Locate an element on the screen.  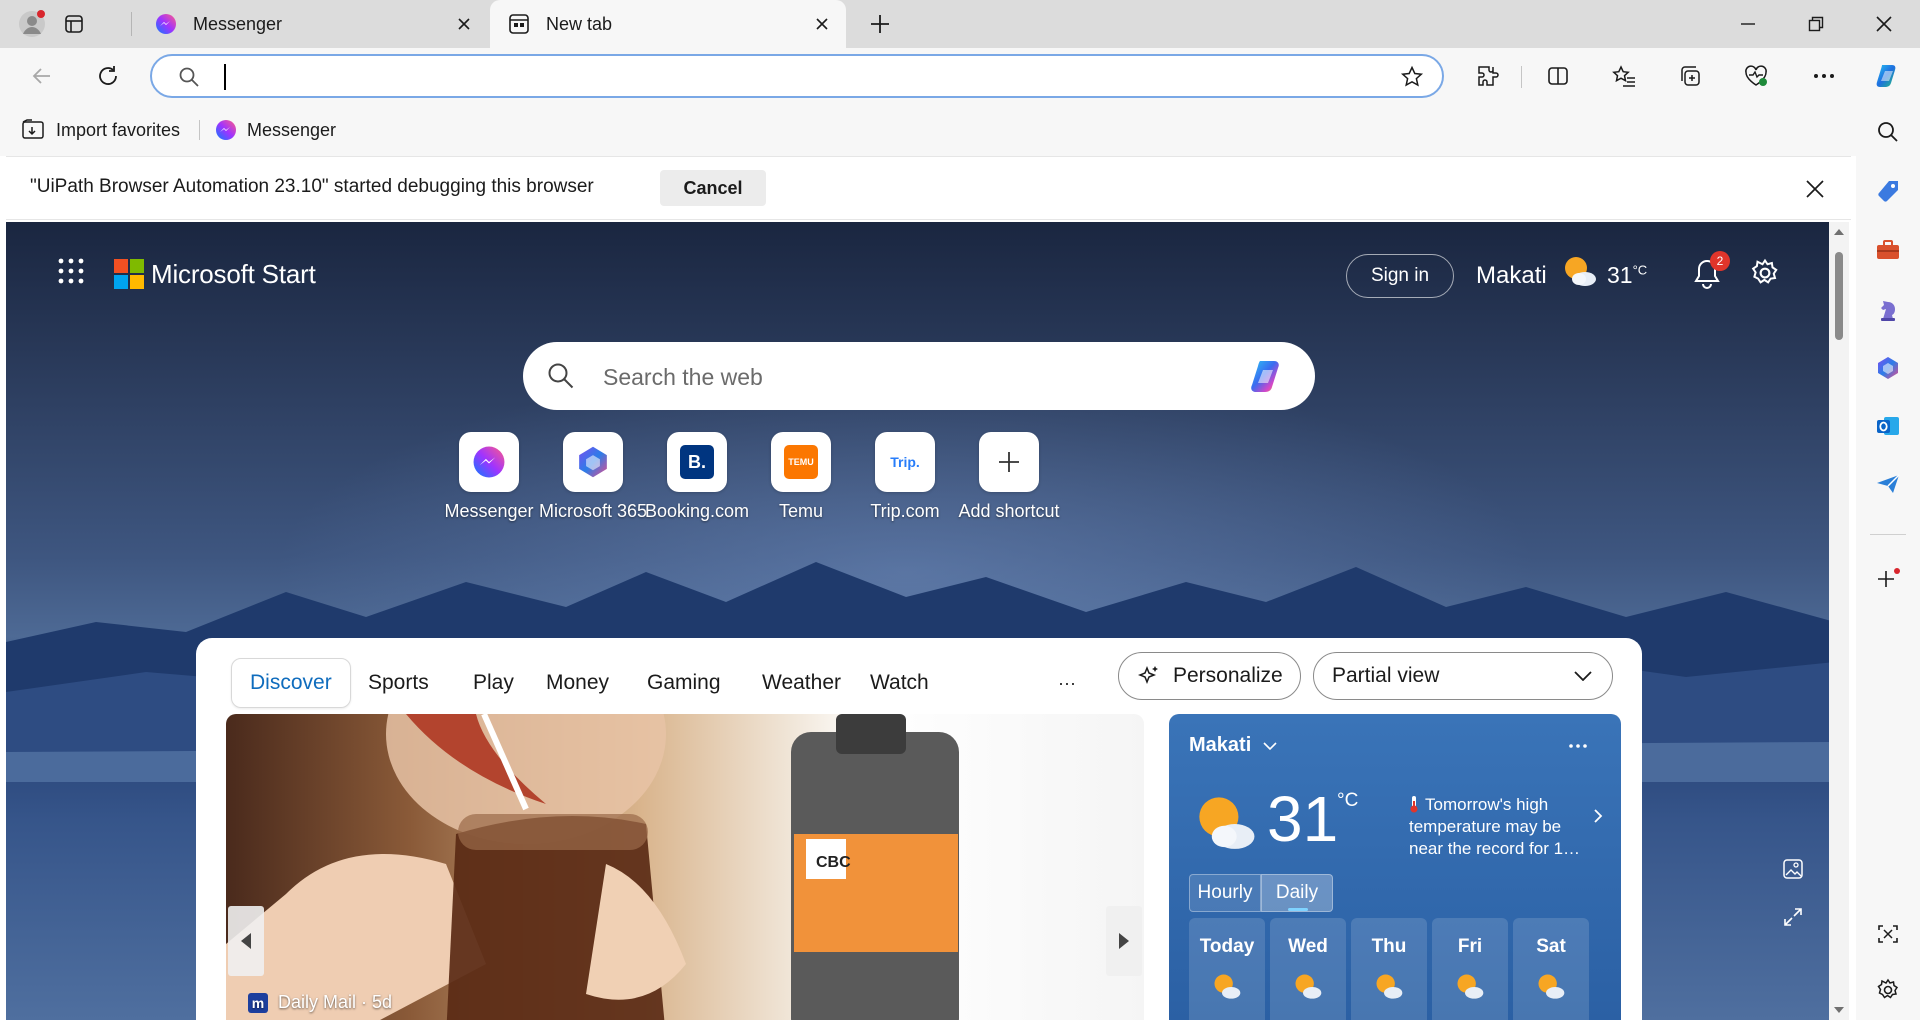
booking-glyph: B. is located at coordinates (697, 462).